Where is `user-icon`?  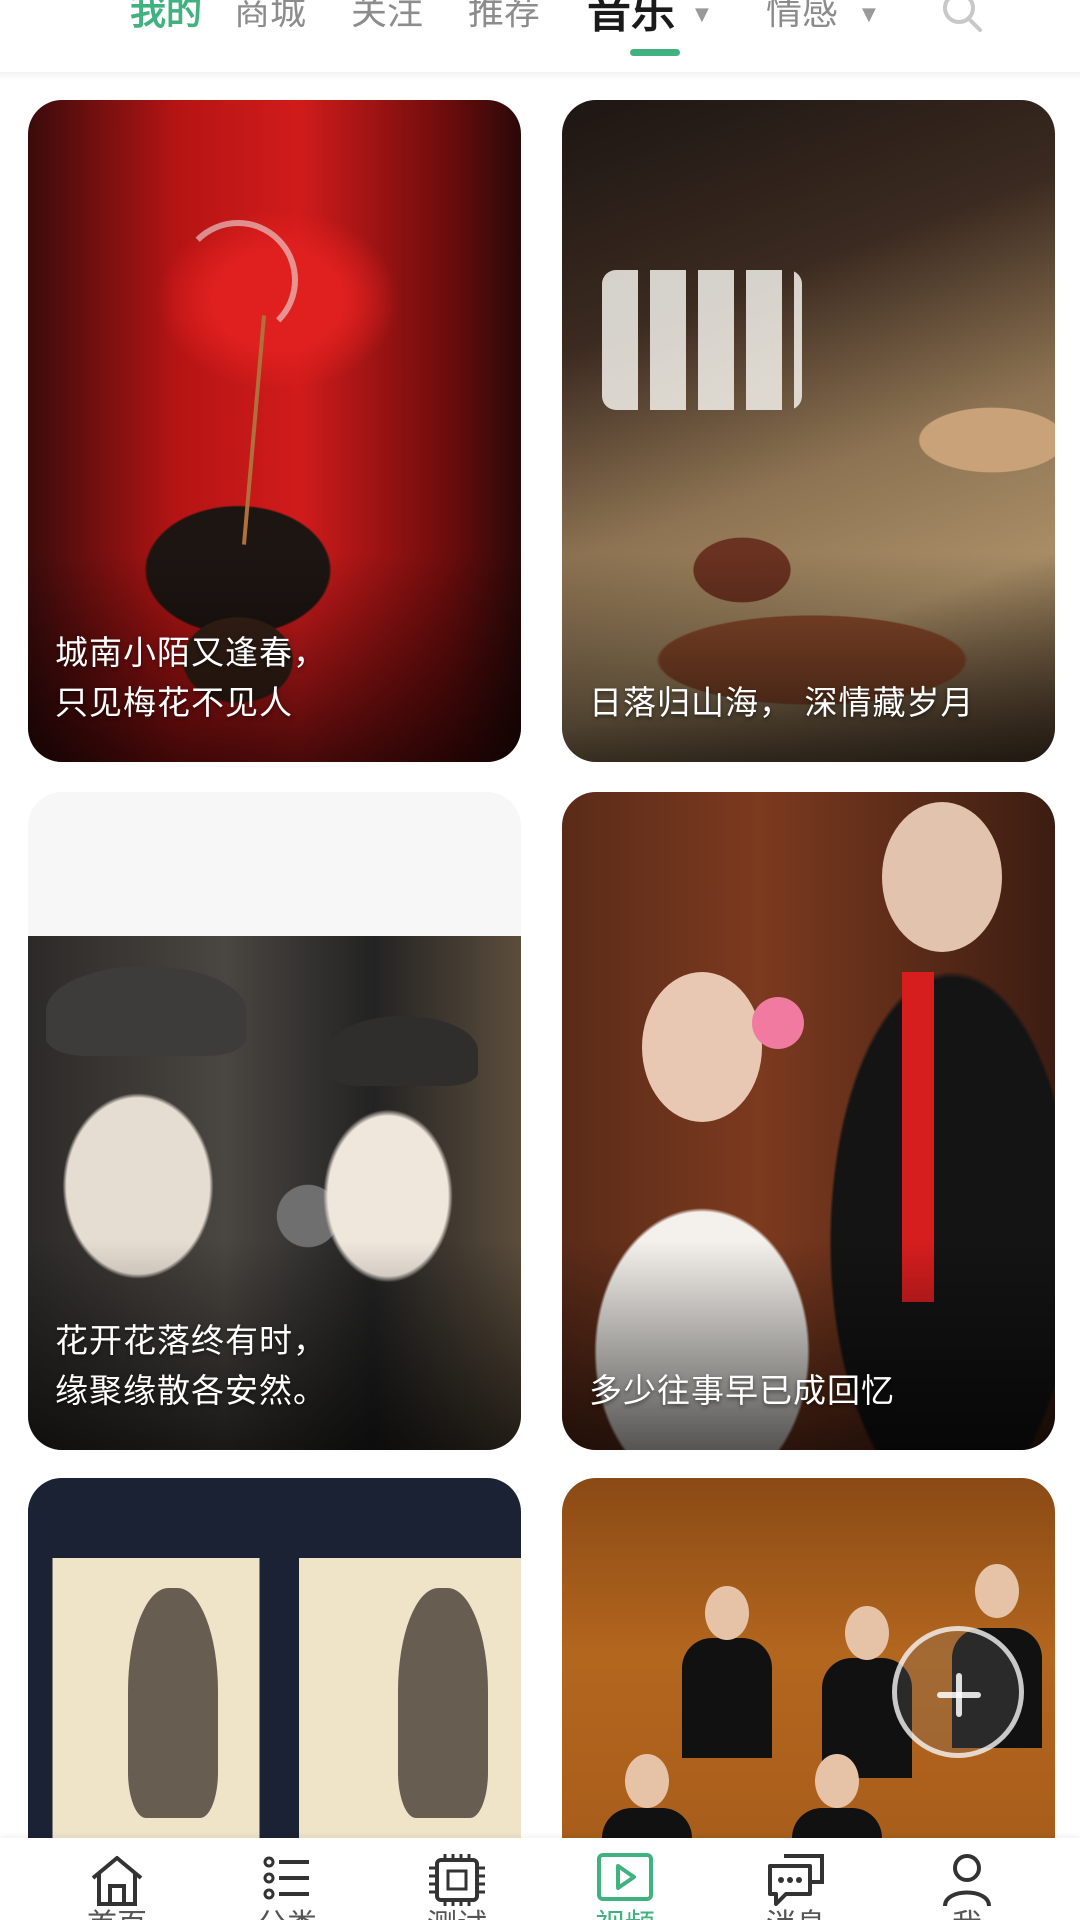
user-icon is located at coordinates (967, 1880).